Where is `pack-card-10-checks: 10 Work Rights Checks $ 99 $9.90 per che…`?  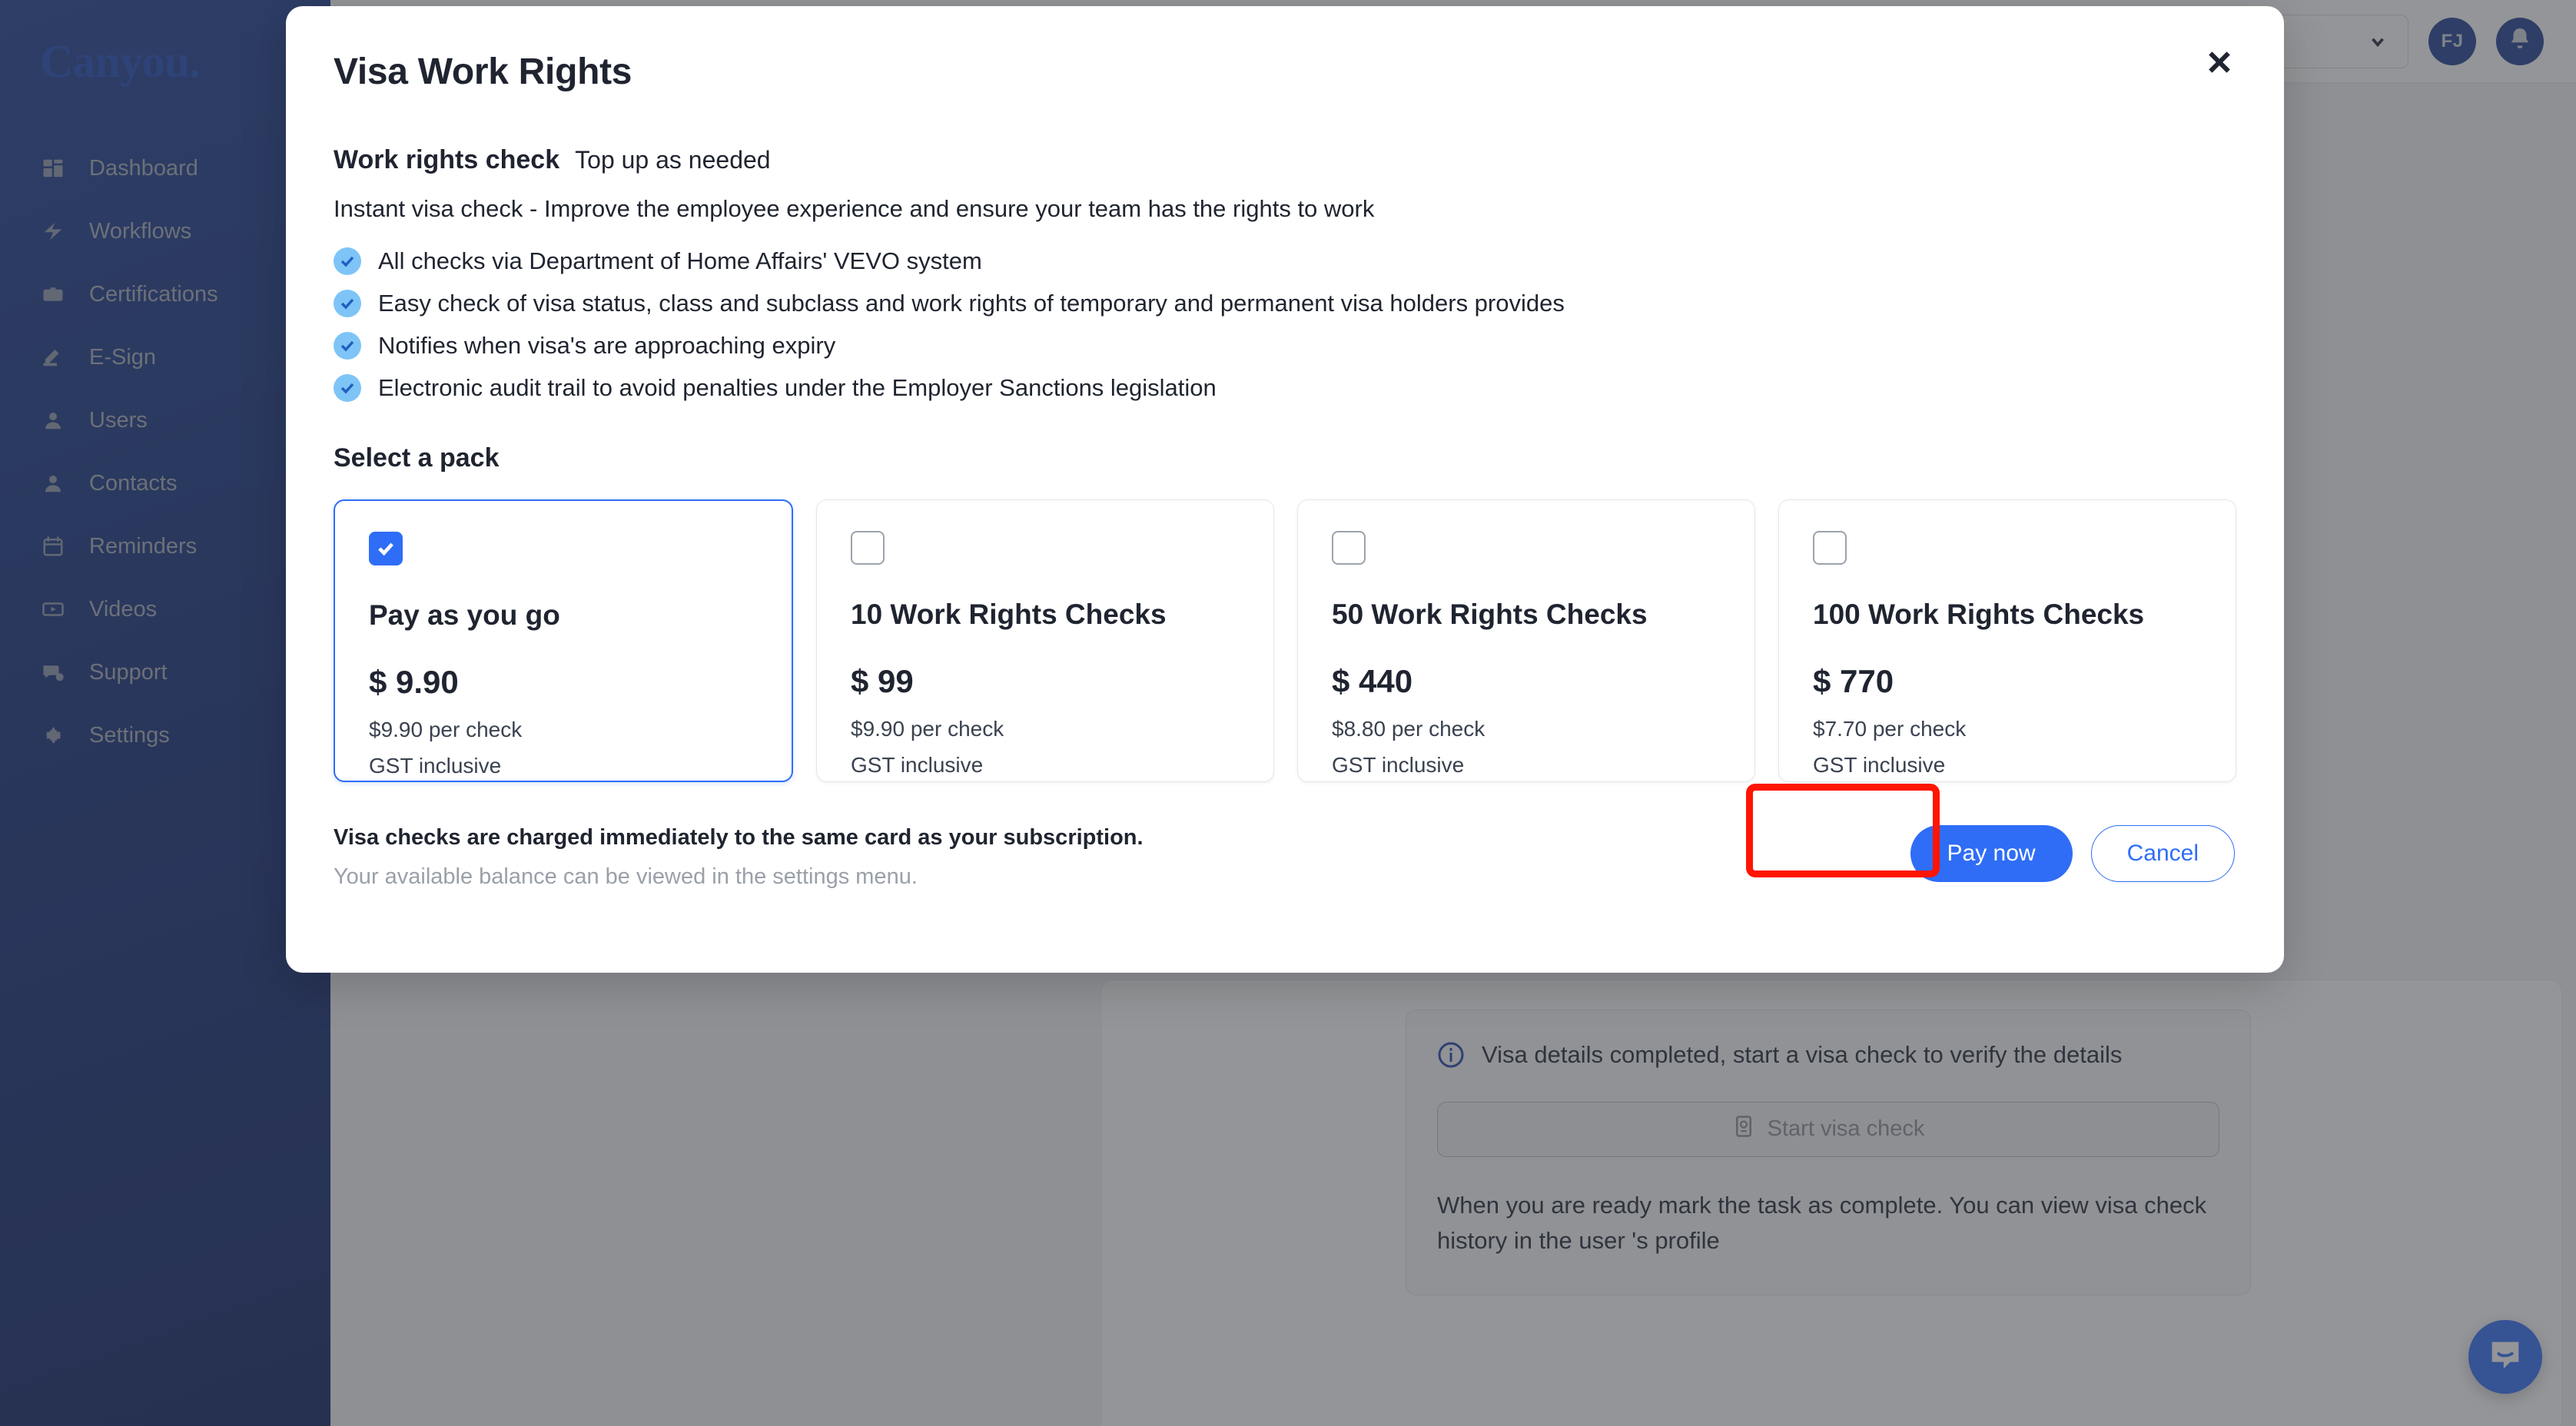
pack-card-10-checks: 10 Work Rights Checks $ 99 $9.90 per che… is located at coordinates (1045, 640).